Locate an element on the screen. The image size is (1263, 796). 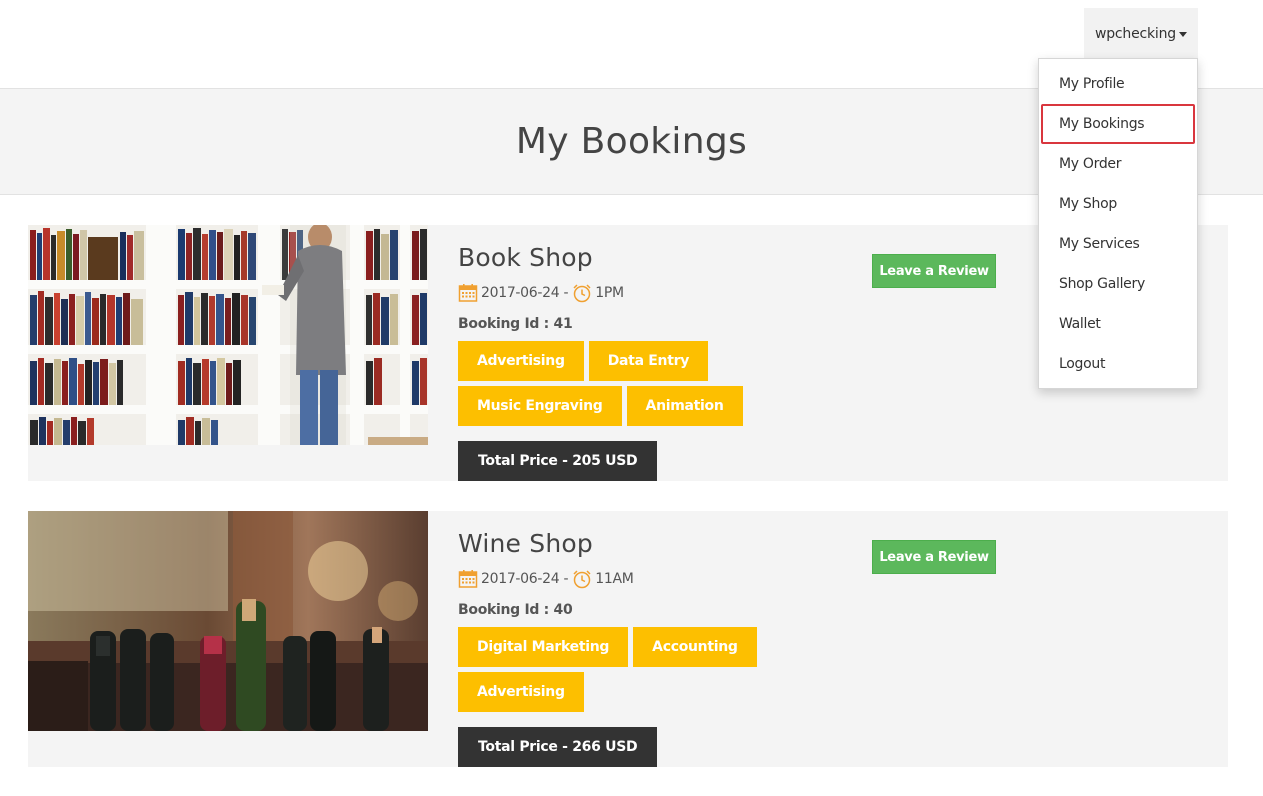
booking-image-wineshop is located at coordinates (228, 621).